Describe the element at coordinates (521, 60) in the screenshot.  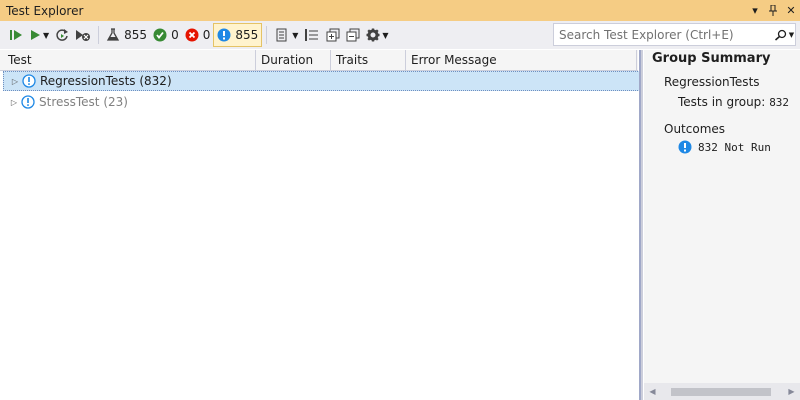
I see `column-header-error-message: Error Message` at that location.